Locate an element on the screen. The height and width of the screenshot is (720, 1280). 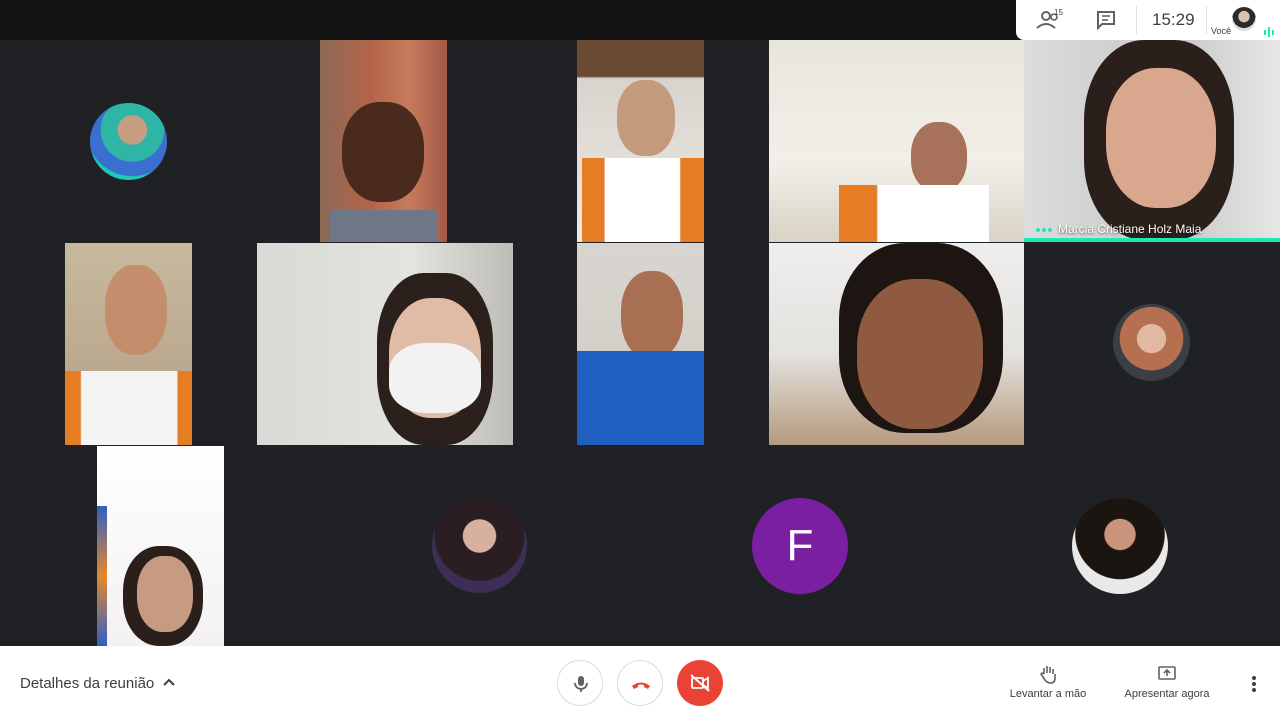
meeting-info-panel: 15 15:29 Você is located at coordinates (1148, 20).